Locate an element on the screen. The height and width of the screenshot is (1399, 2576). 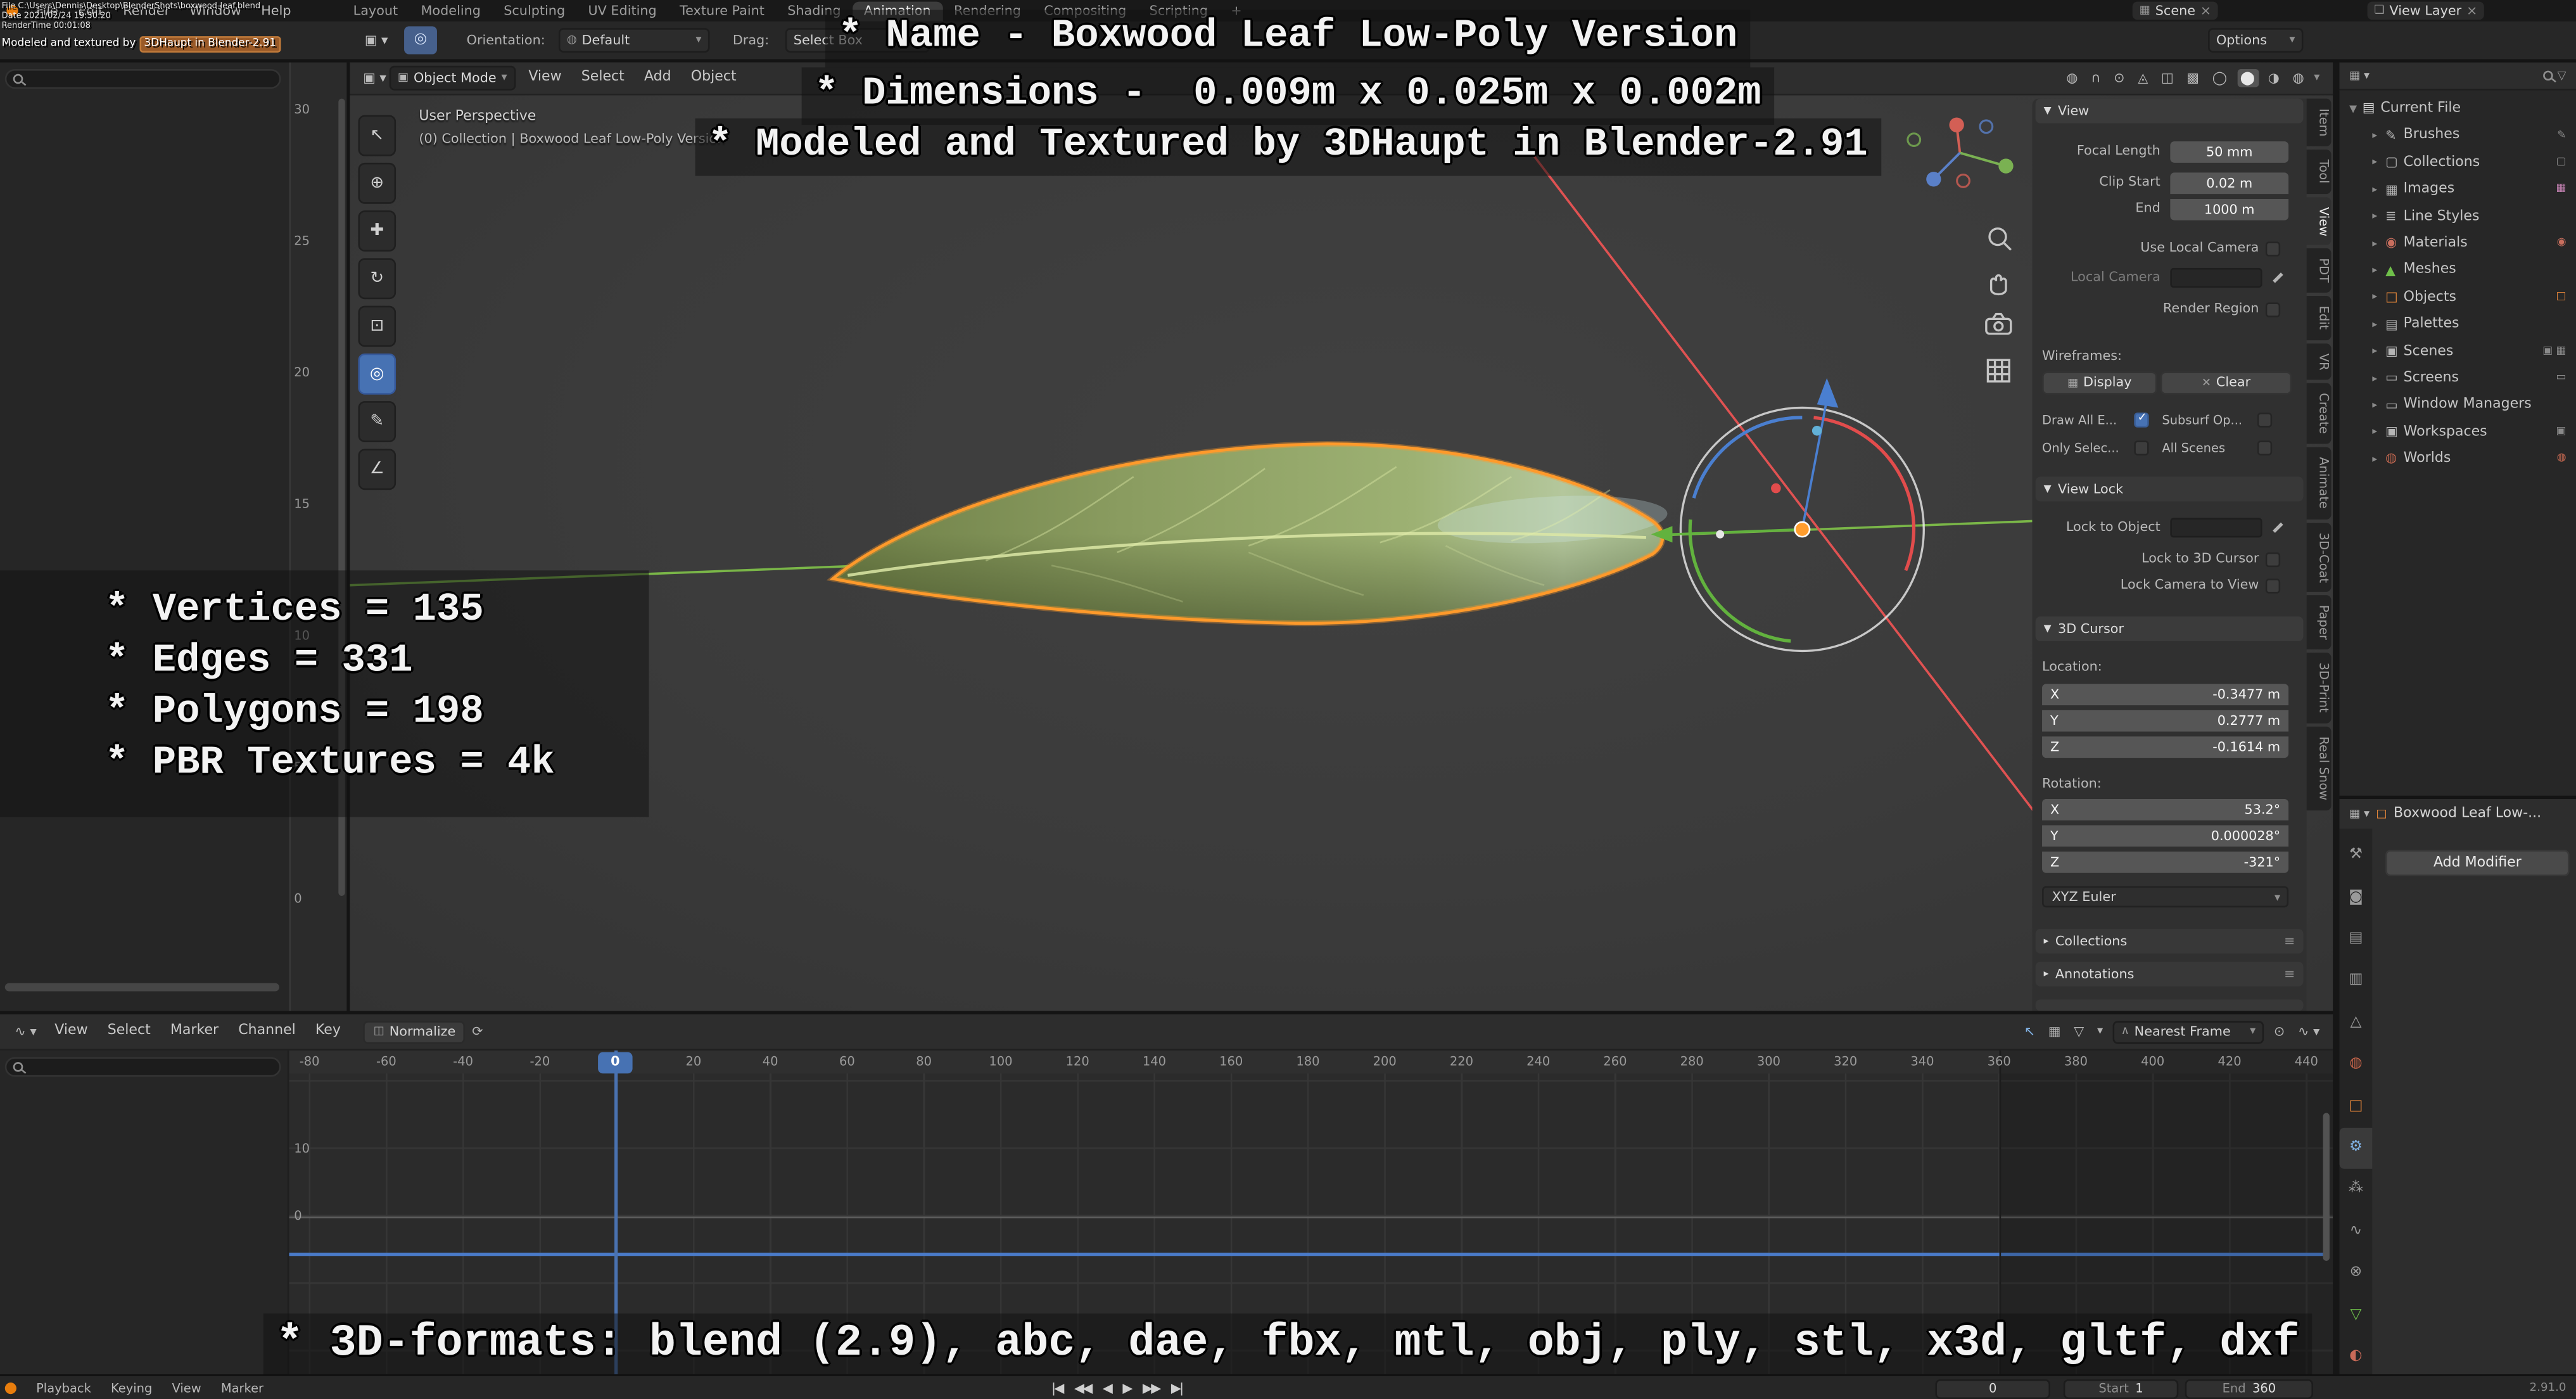
gizmo-z-arrow is located at coordinates (1828, 393).